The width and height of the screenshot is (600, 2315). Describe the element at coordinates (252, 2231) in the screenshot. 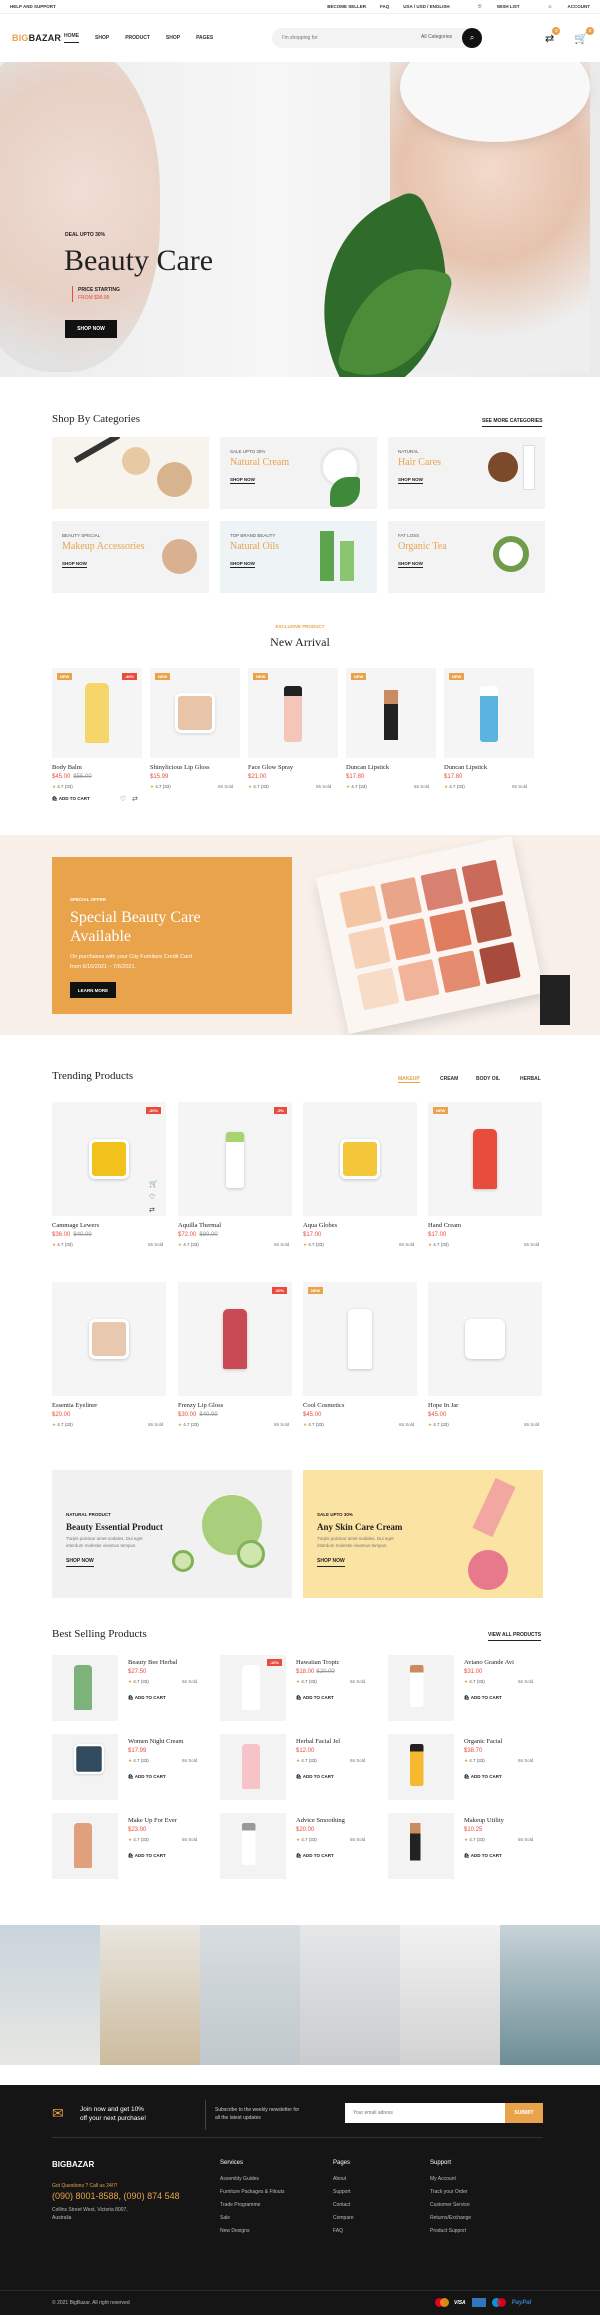

I see `footer-link: New Designs` at that location.